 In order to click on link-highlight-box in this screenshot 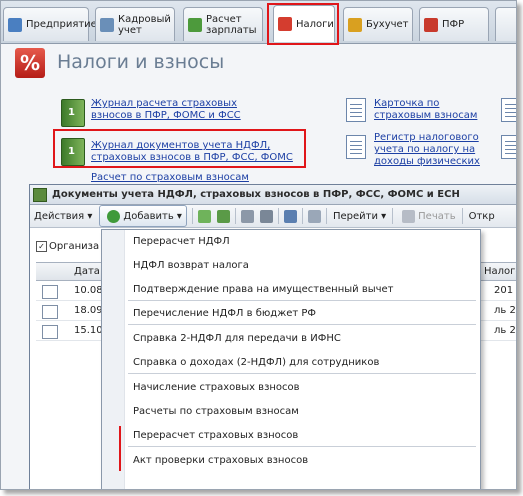, I will do `click(179, 148)`.